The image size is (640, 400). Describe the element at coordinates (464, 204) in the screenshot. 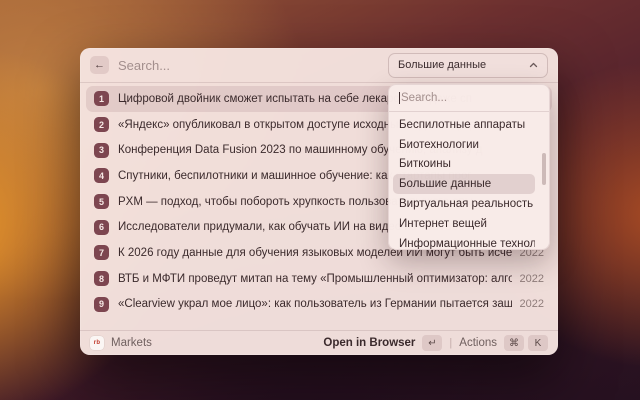

I see `dropdown-option: Виртуальная реальность` at that location.